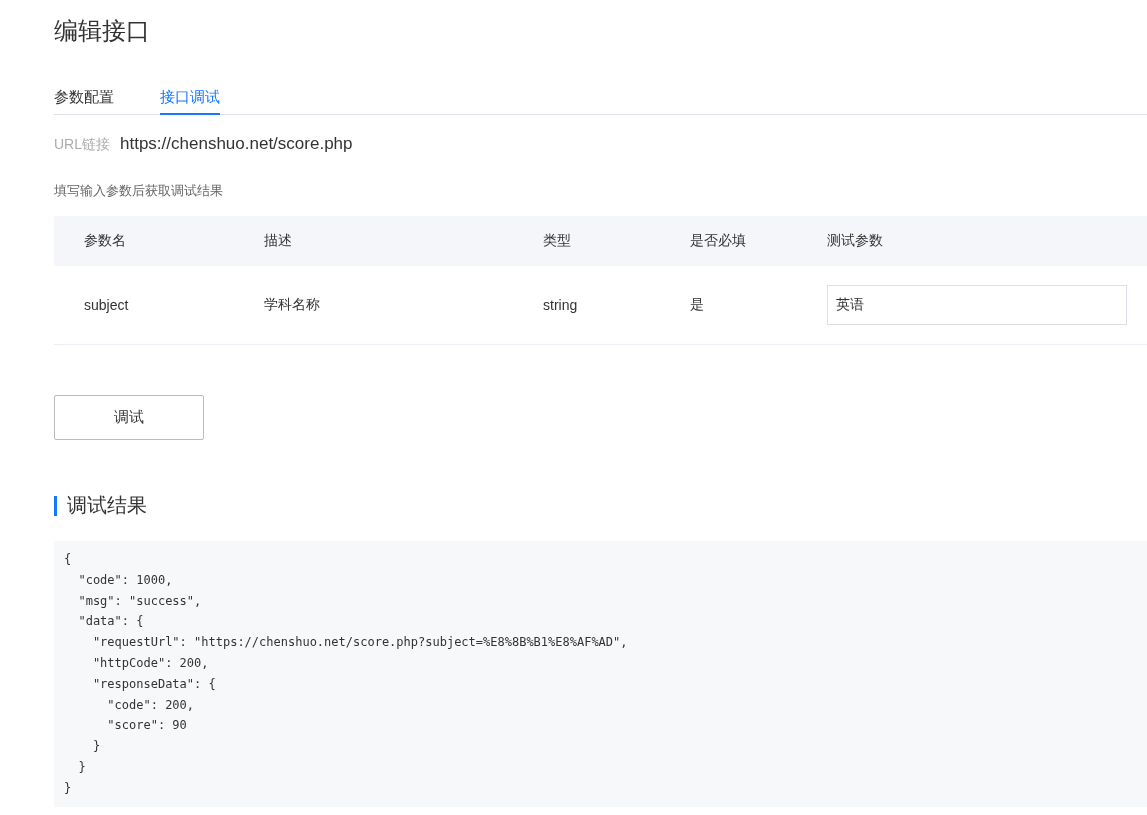  What do you see at coordinates (55, 505) in the screenshot?
I see `heading-accent-bar` at bounding box center [55, 505].